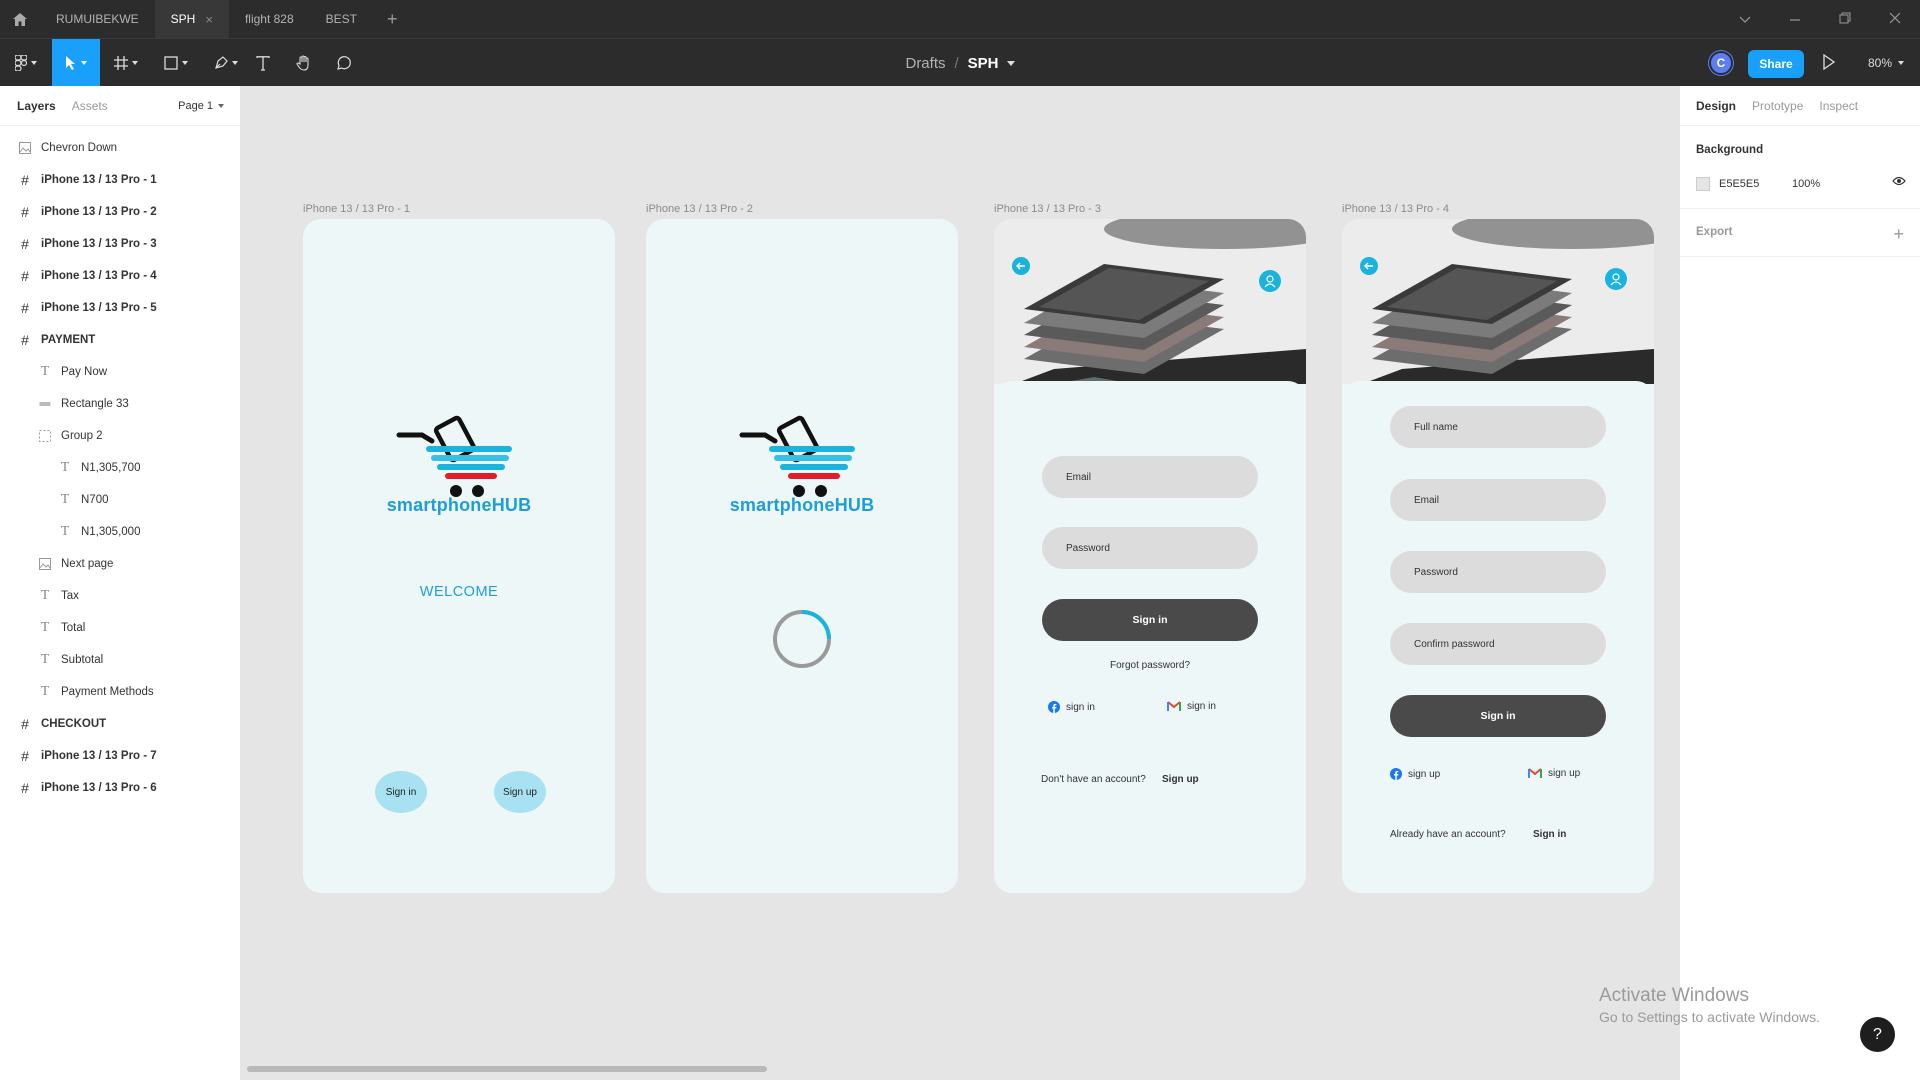 The image size is (1920, 1080). What do you see at coordinates (269, 19) in the screenshot?
I see `tab-flight-828: flight 828` at bounding box center [269, 19].